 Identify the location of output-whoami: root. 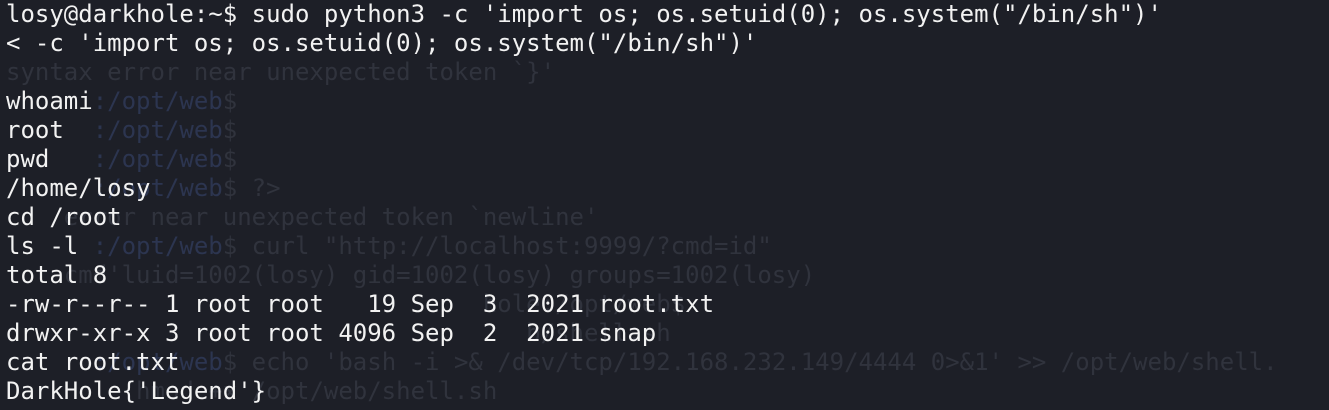
(35, 130).